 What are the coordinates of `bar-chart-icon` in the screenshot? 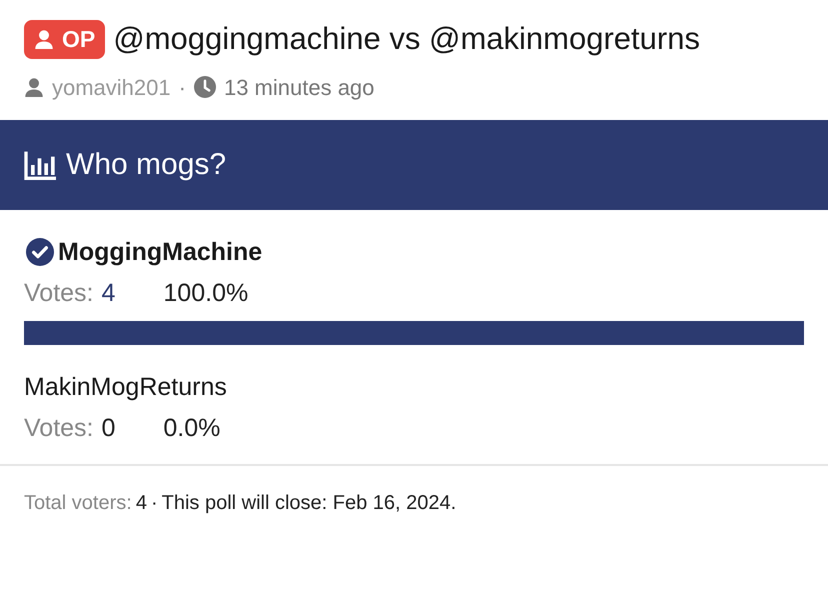 It's located at (41, 165).